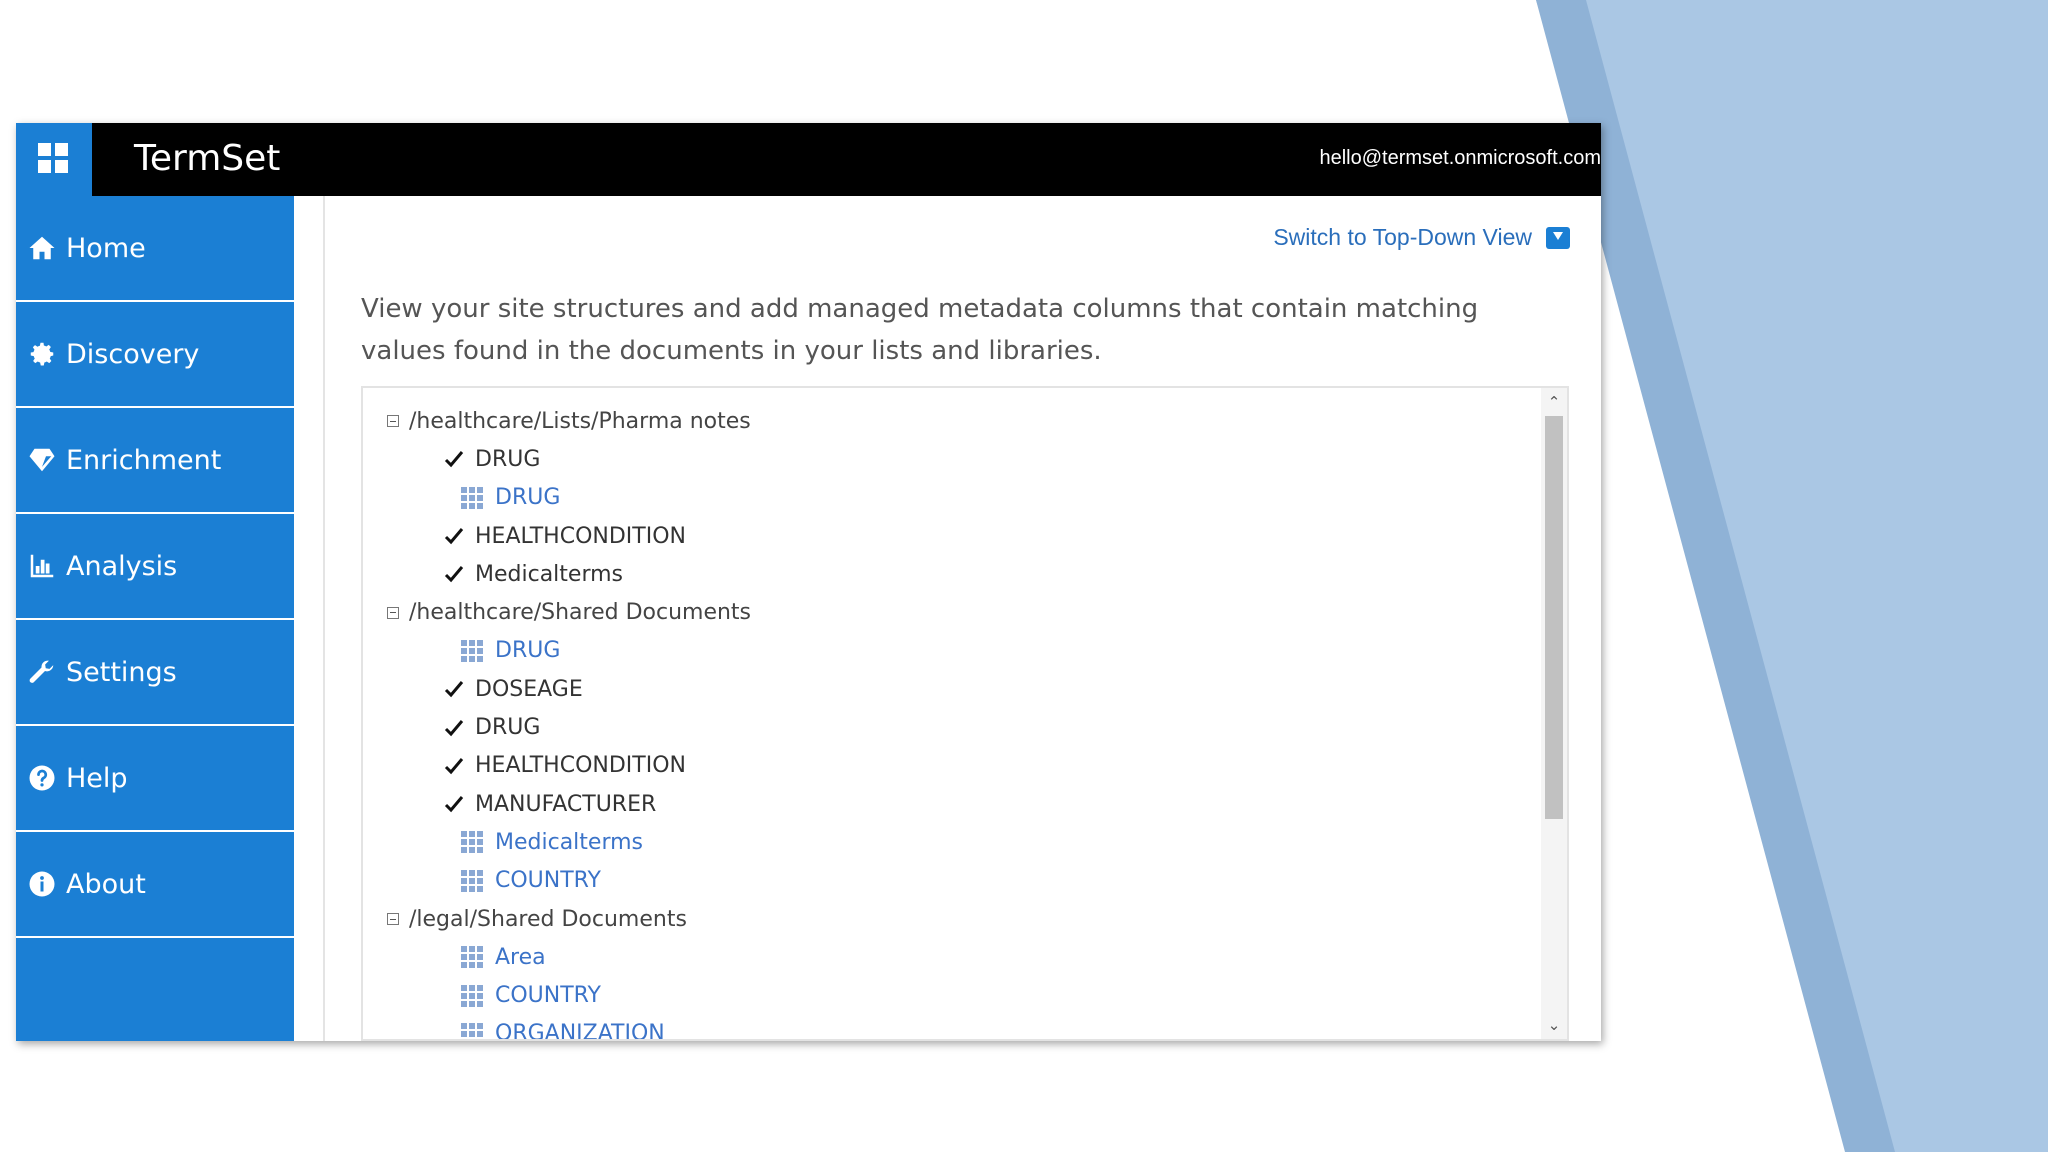  I want to click on scroll-up-arrow-icon: ⌃, so click(1554, 402).